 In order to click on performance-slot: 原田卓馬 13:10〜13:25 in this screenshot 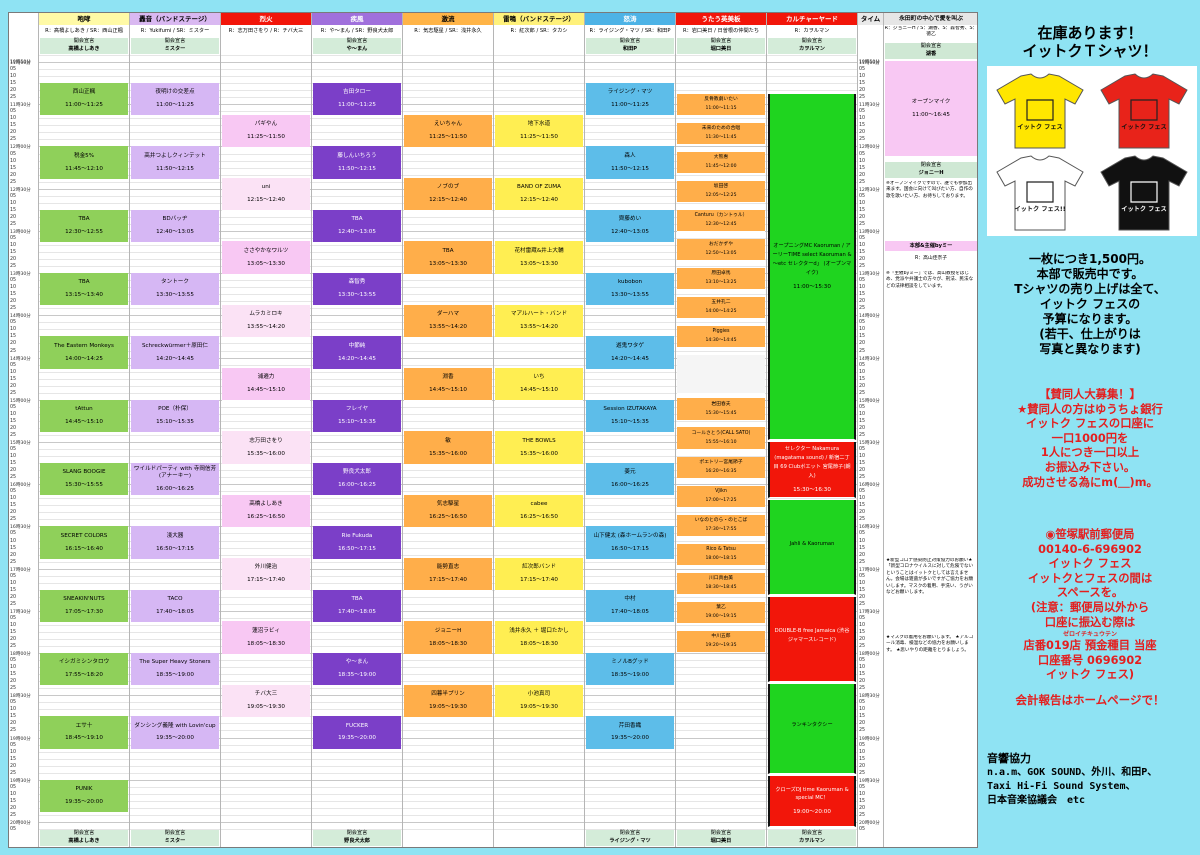, I will do `click(721, 279)`.